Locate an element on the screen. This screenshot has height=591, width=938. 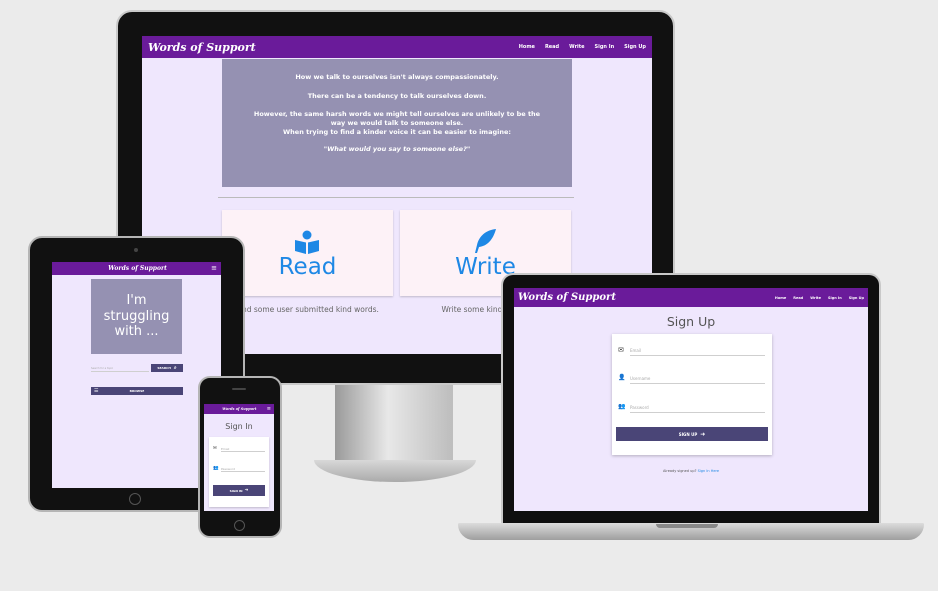
signin-password-field: Password is located at coordinates (243, 469).